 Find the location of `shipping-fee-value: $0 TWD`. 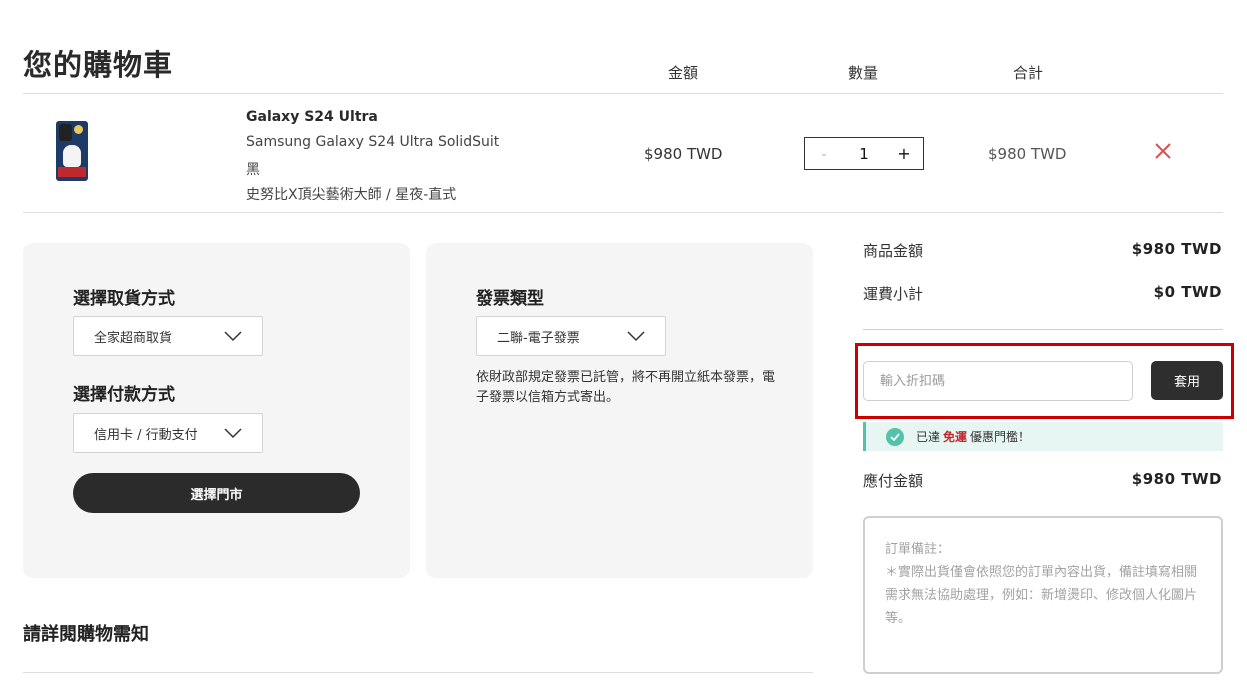

shipping-fee-value: $0 TWD is located at coordinates (1187, 292).